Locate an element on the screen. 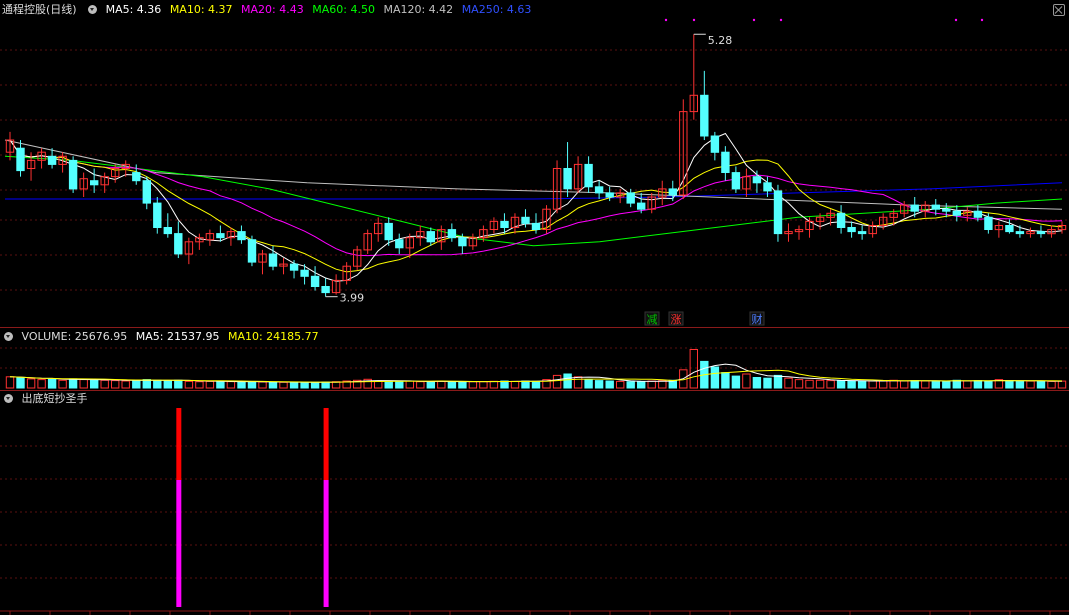 Image resolution: width=1069 pixels, height=615 pixels. event-cai-label: 财 is located at coordinates (757, 319).